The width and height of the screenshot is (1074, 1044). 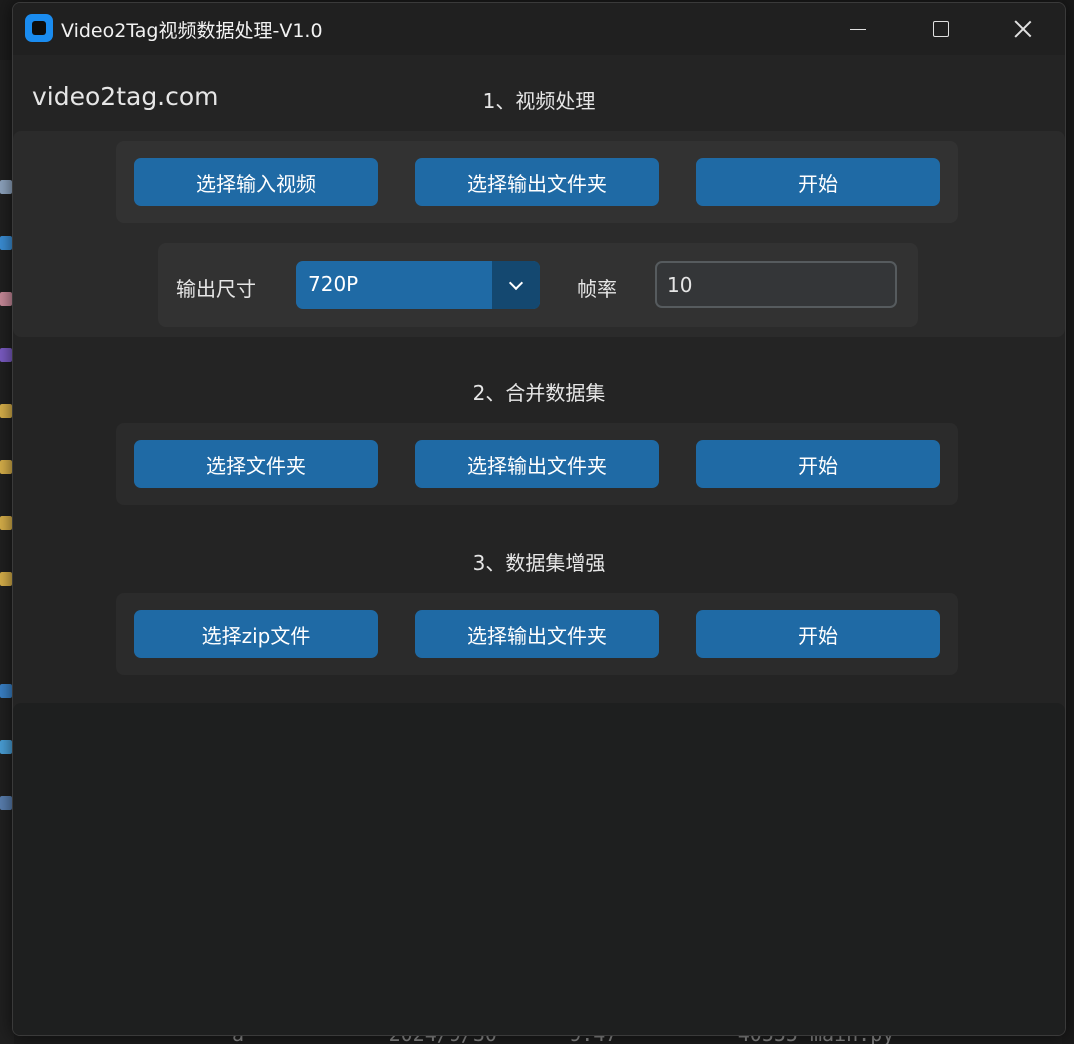 I want to click on output-size-label: 输出尺寸, so click(x=216, y=289).